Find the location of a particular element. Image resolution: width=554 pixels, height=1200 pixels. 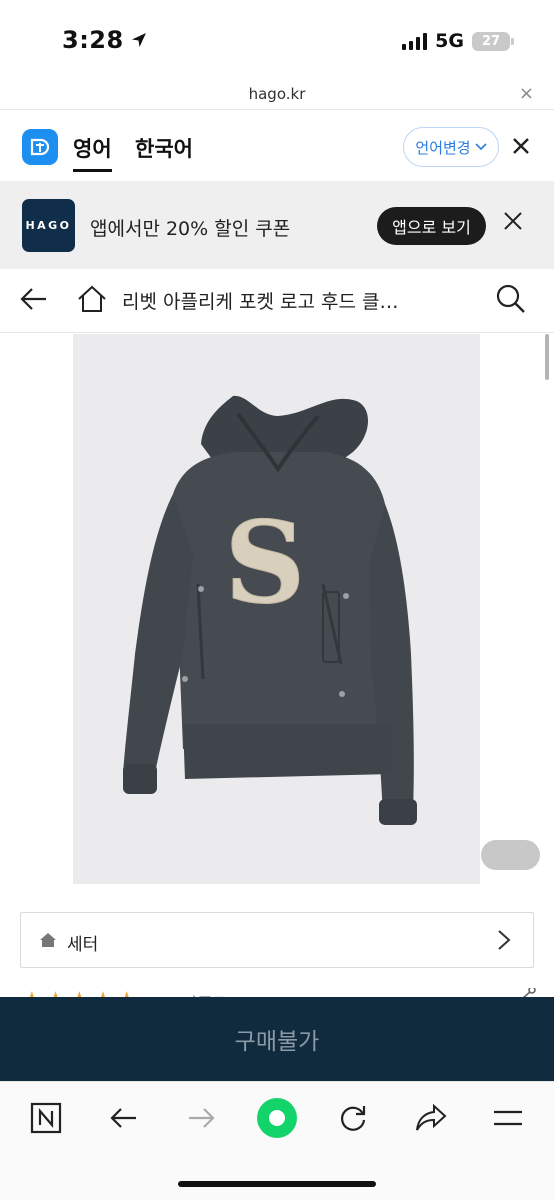

app-promo-banner: HAGO 앱에서만 20% 할인 쿠폰 앱으로 보기 is located at coordinates (277, 225).